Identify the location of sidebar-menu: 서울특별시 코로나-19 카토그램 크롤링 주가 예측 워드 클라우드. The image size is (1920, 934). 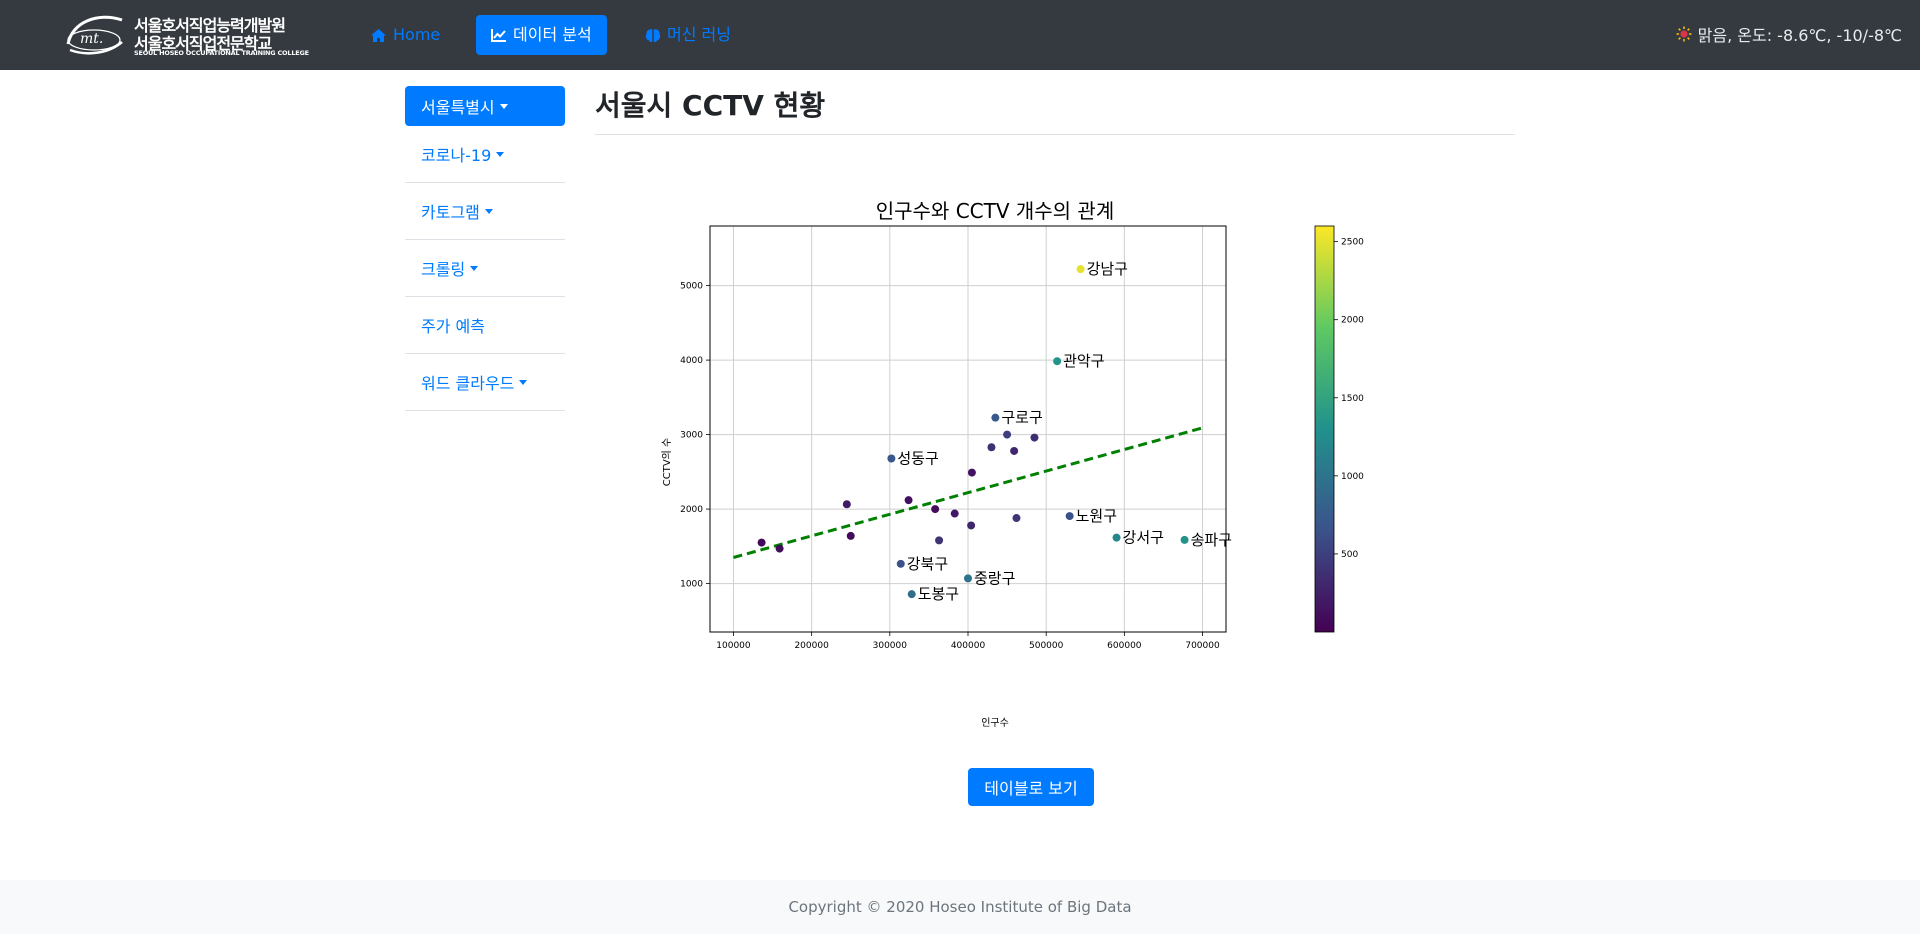
(485, 248).